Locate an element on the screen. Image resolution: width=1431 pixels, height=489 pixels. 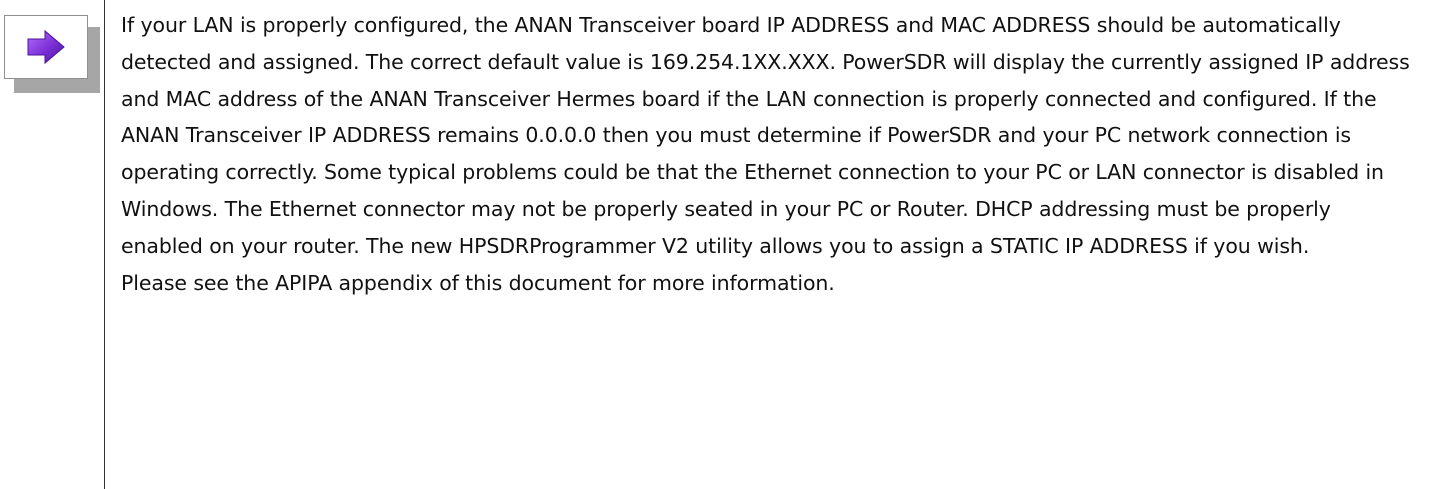
note-icon-box is located at coordinates (46, 47).